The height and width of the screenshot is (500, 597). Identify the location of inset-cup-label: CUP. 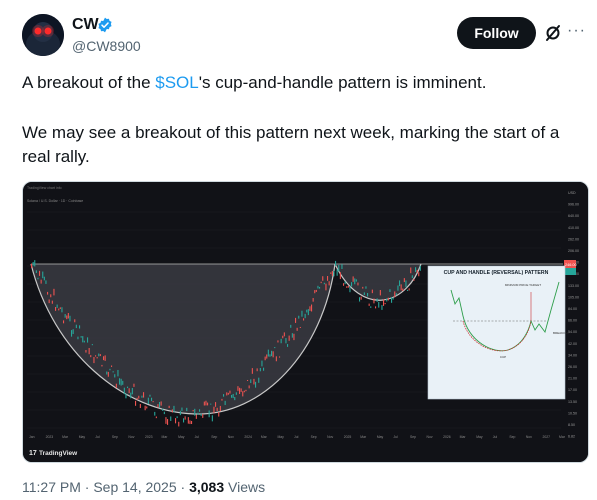
(503, 357).